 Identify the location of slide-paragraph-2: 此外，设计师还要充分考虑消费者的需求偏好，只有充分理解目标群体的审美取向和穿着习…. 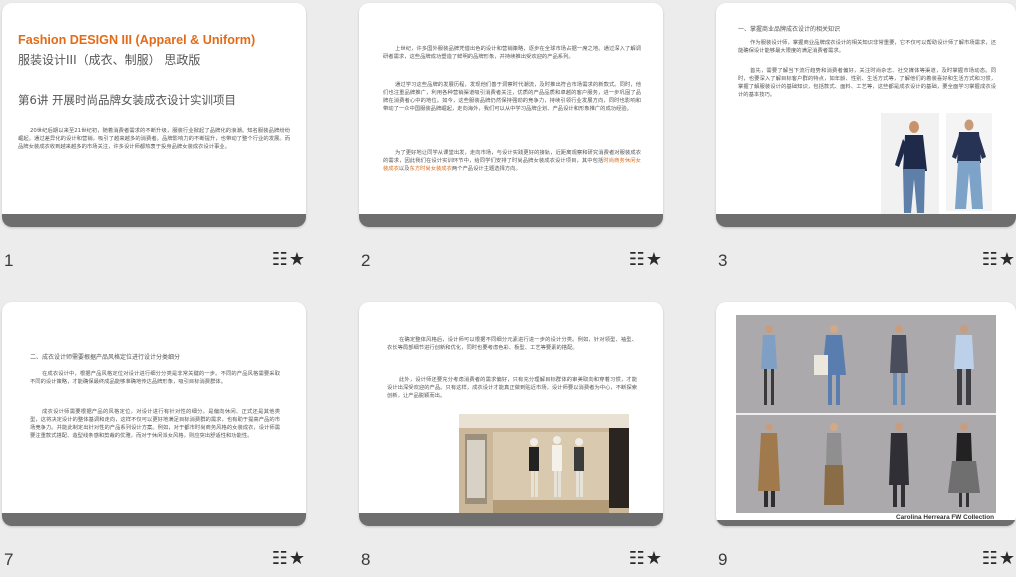
(512, 388).